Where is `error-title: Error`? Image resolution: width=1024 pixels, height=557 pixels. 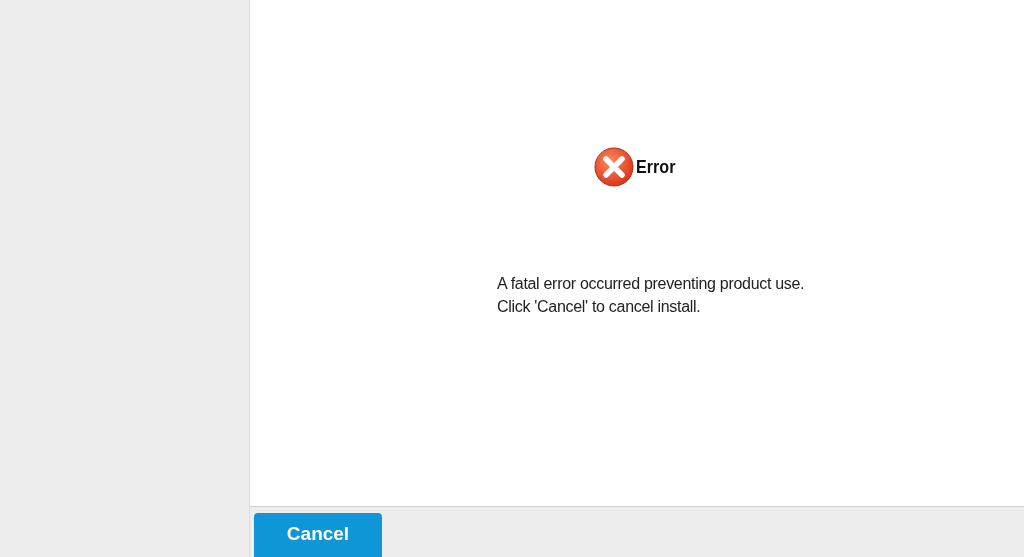
error-title: Error is located at coordinates (656, 167).